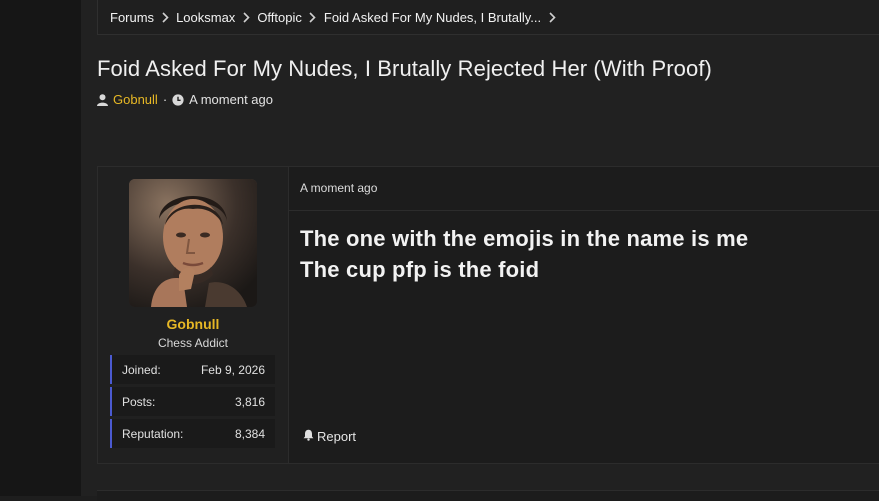  Describe the element at coordinates (583, 210) in the screenshot. I see `post-divider` at that location.